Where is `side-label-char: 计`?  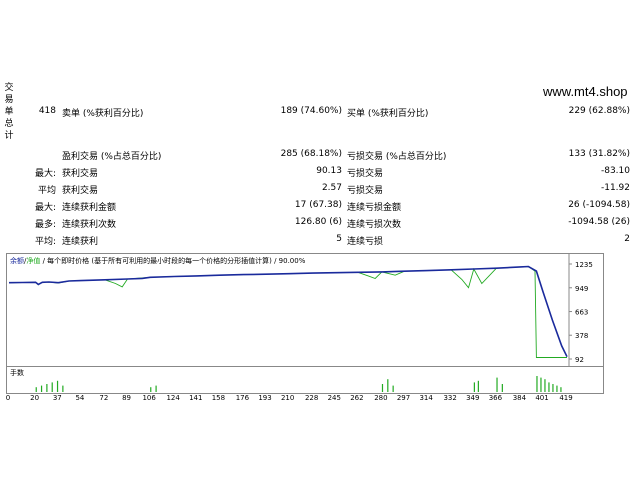 side-label-char: 计 is located at coordinates (9, 136).